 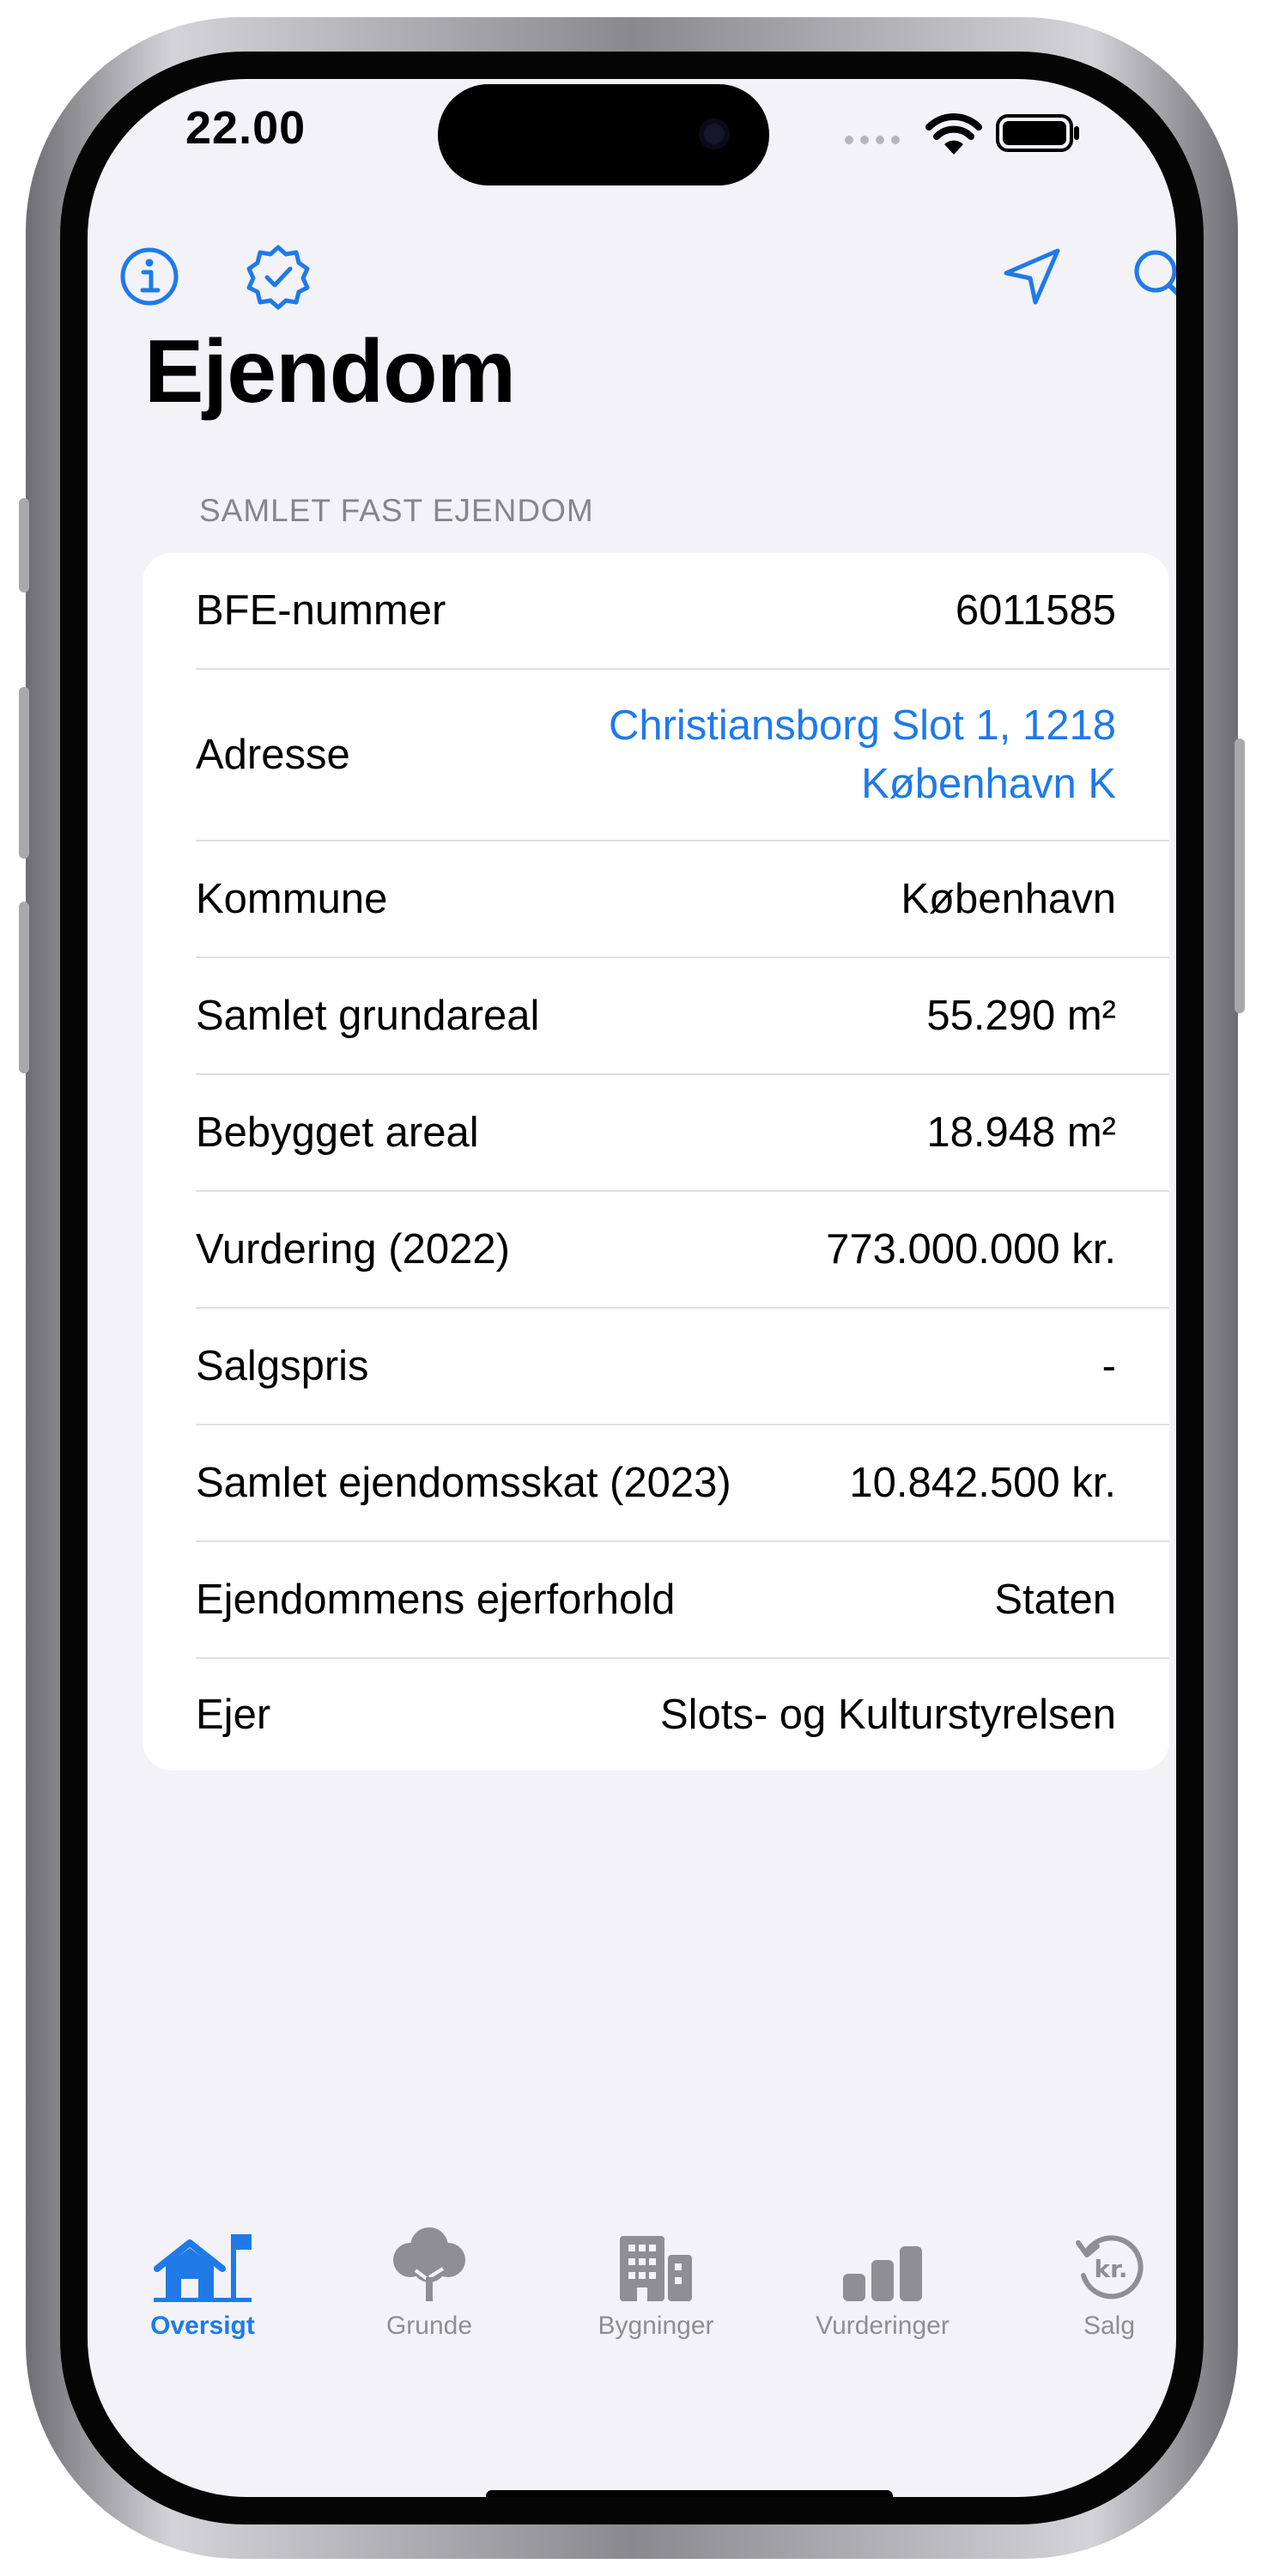 I want to click on side-button-volume-down, so click(x=24, y=987).